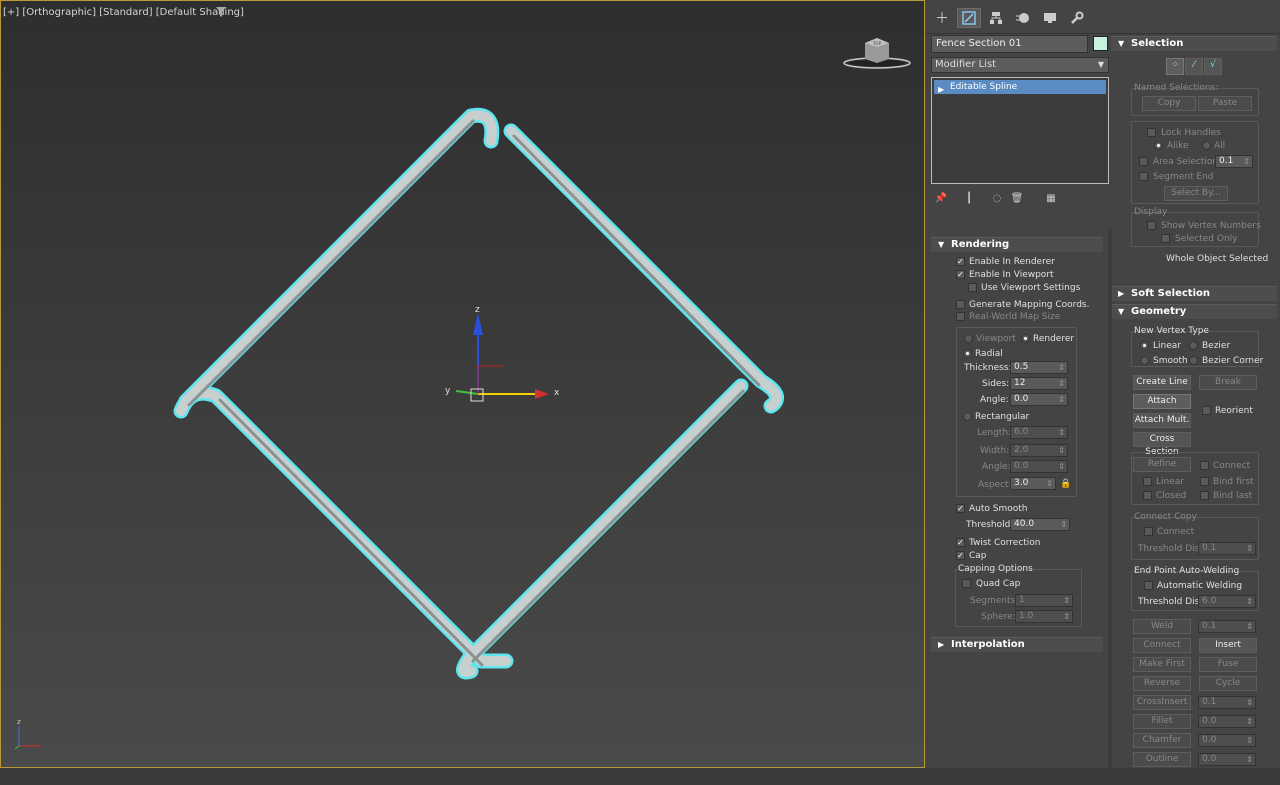 Image resolution: width=1280 pixels, height=785 pixels. Describe the element at coordinates (1039, 432) in the screenshot. I see `length-spinner: 6.0` at that location.